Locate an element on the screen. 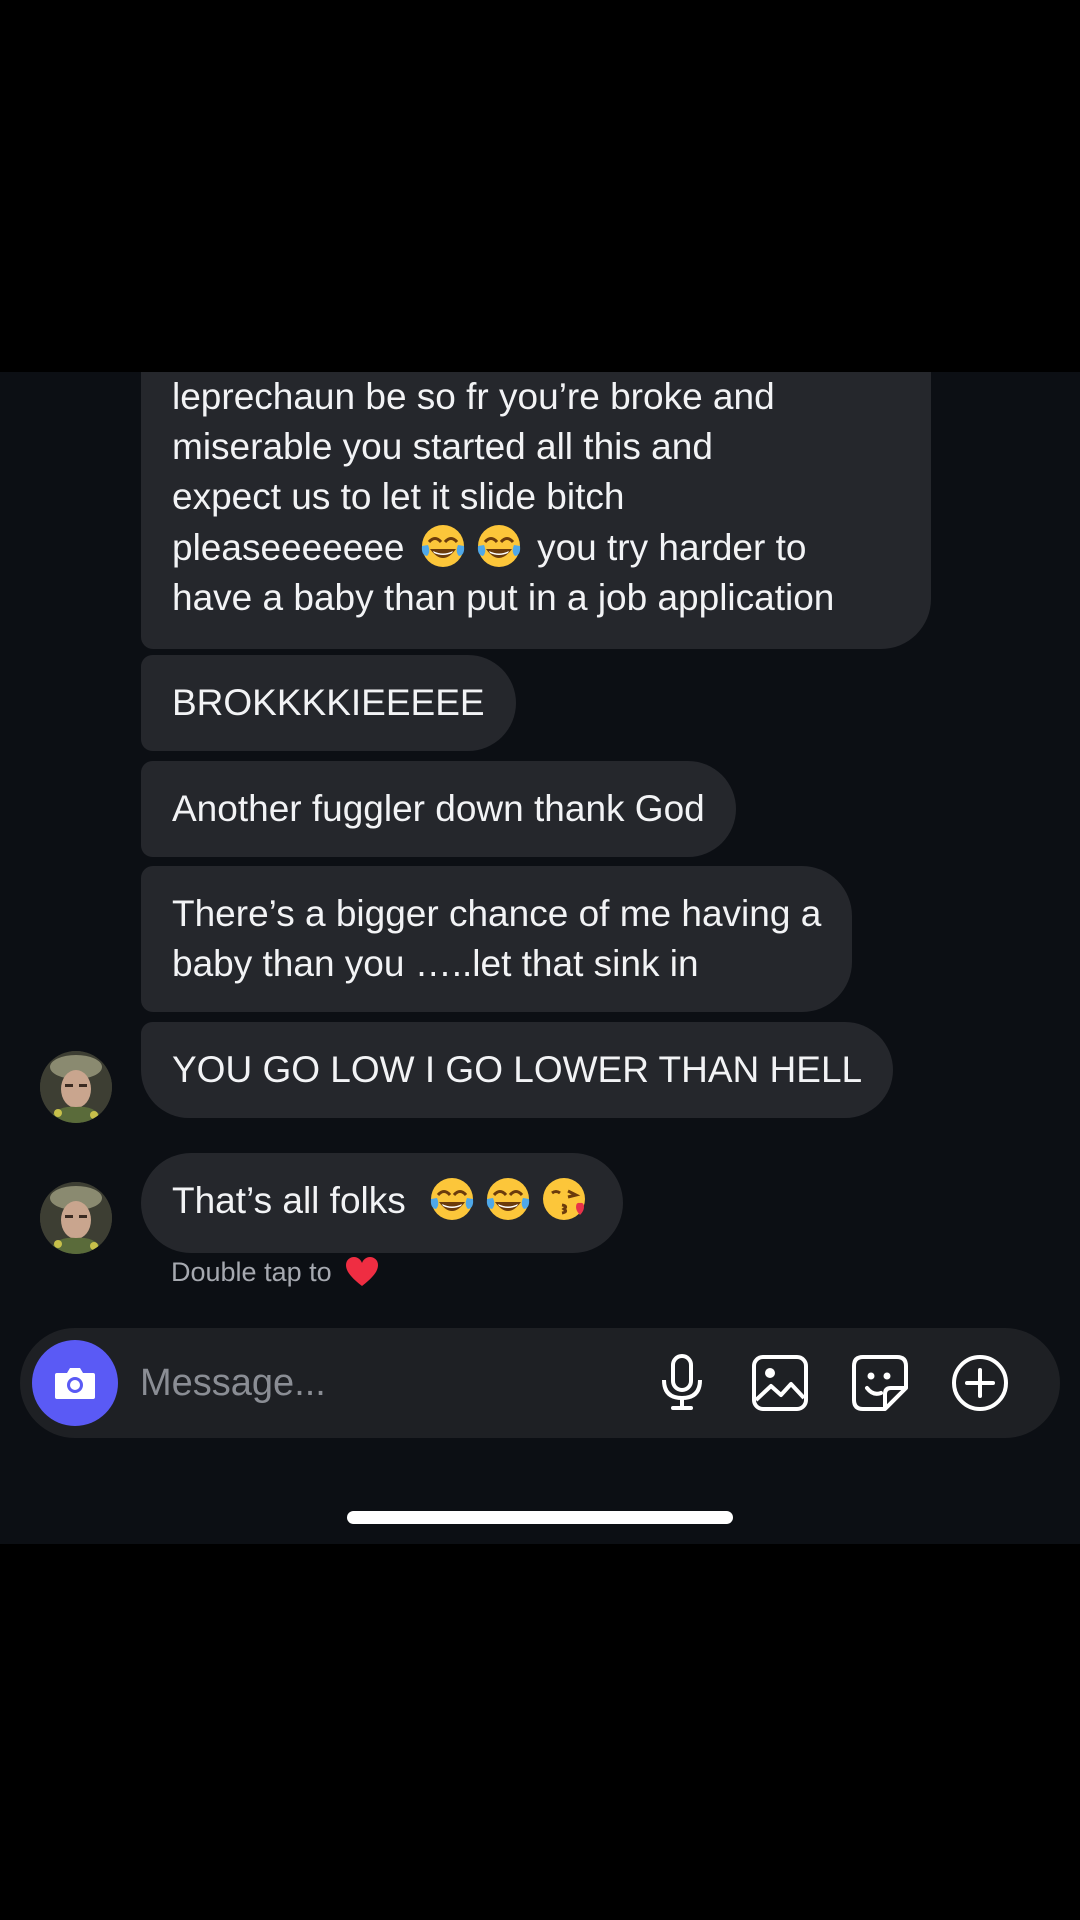 The height and width of the screenshot is (1920, 1080). message-composer is located at coordinates (540, 1383).